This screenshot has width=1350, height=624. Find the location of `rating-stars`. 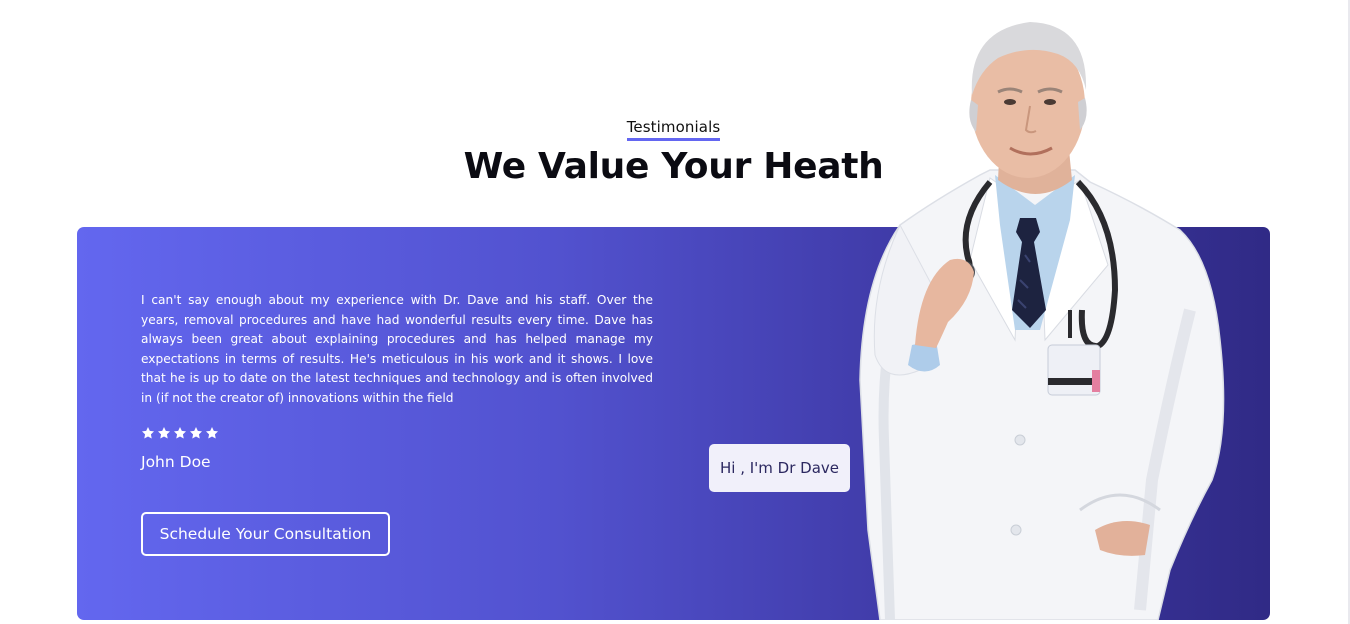

rating-stars is located at coordinates (180, 433).